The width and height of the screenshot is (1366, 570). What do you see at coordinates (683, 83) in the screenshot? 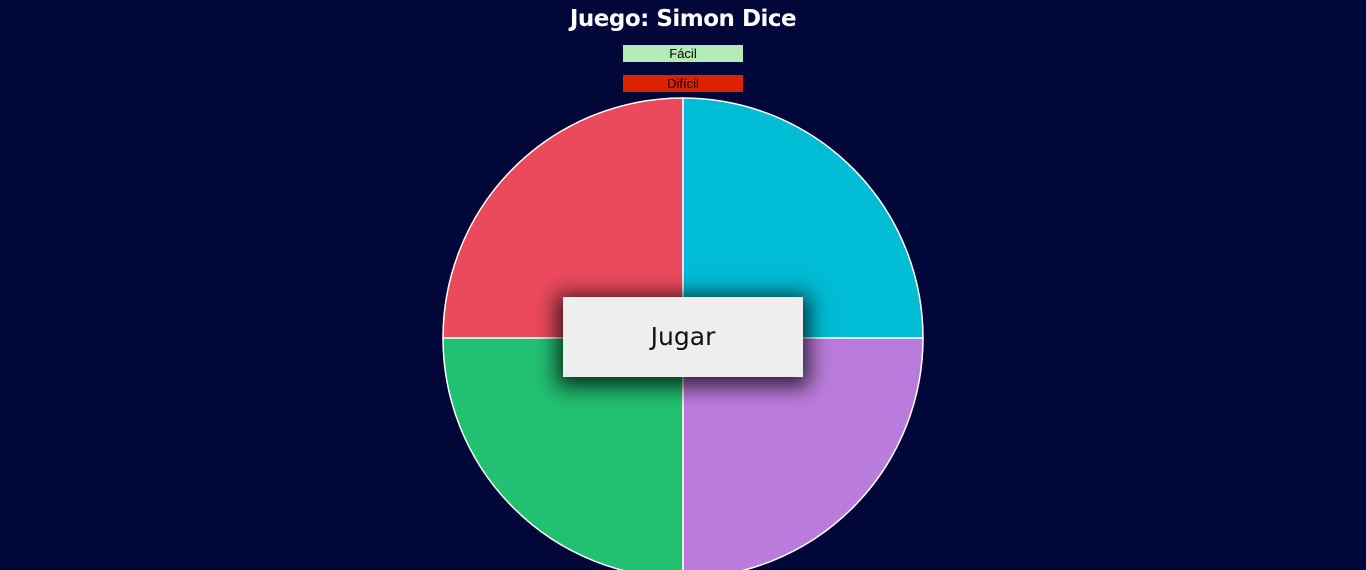
I see `hard-level-button: Difícil` at bounding box center [683, 83].